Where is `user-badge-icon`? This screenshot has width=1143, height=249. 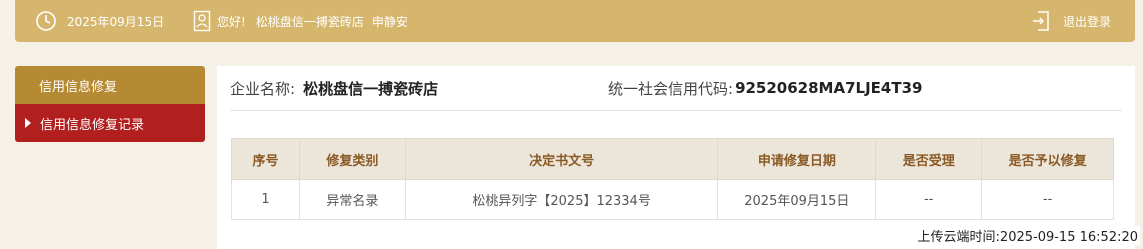 user-badge-icon is located at coordinates (202, 21).